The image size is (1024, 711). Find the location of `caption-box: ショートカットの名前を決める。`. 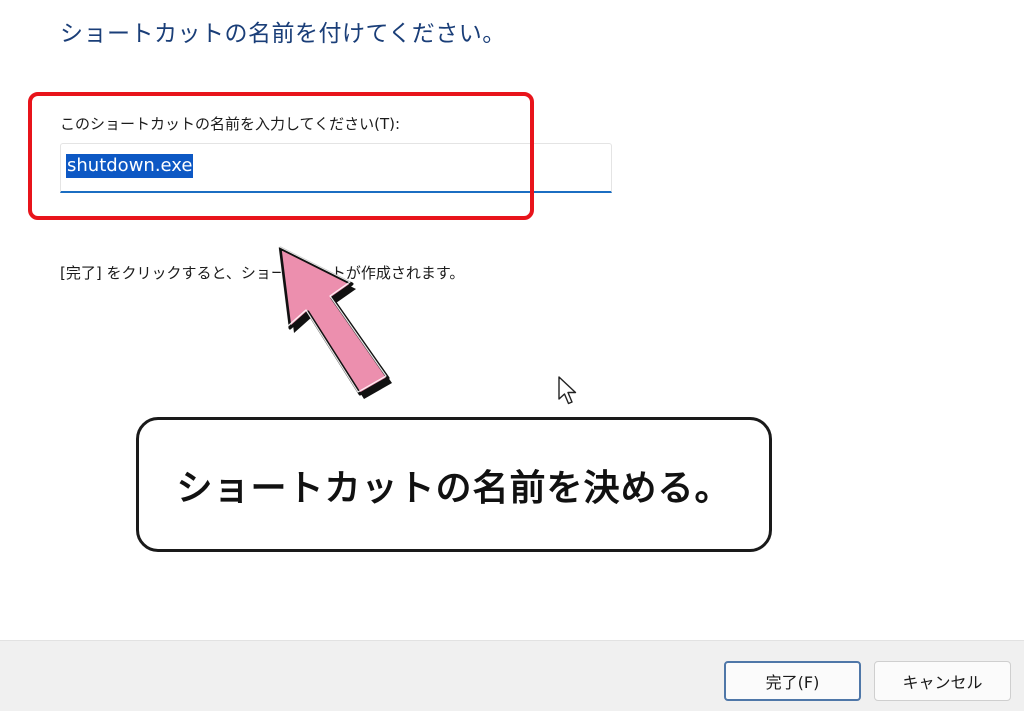

caption-box: ショートカットの名前を決める。 is located at coordinates (454, 484).